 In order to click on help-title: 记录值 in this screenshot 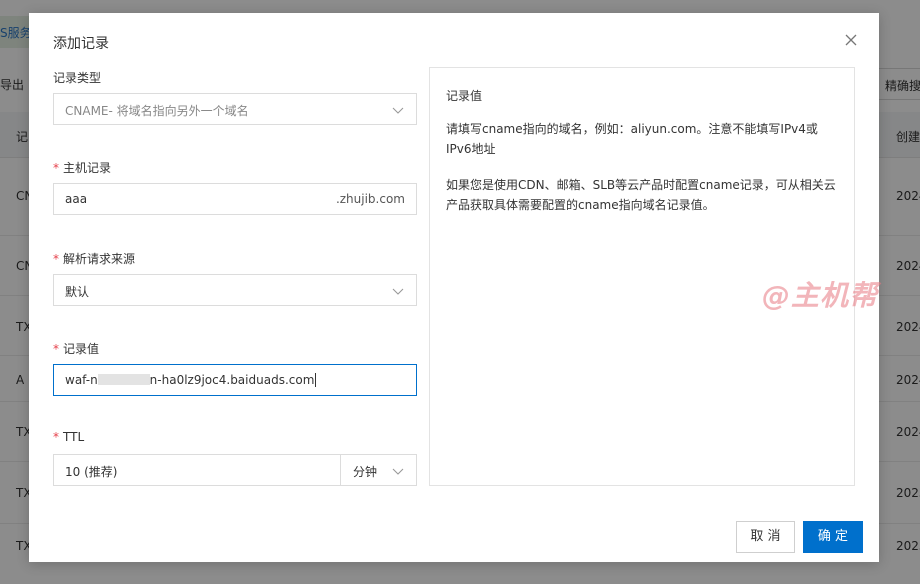, I will do `click(464, 96)`.